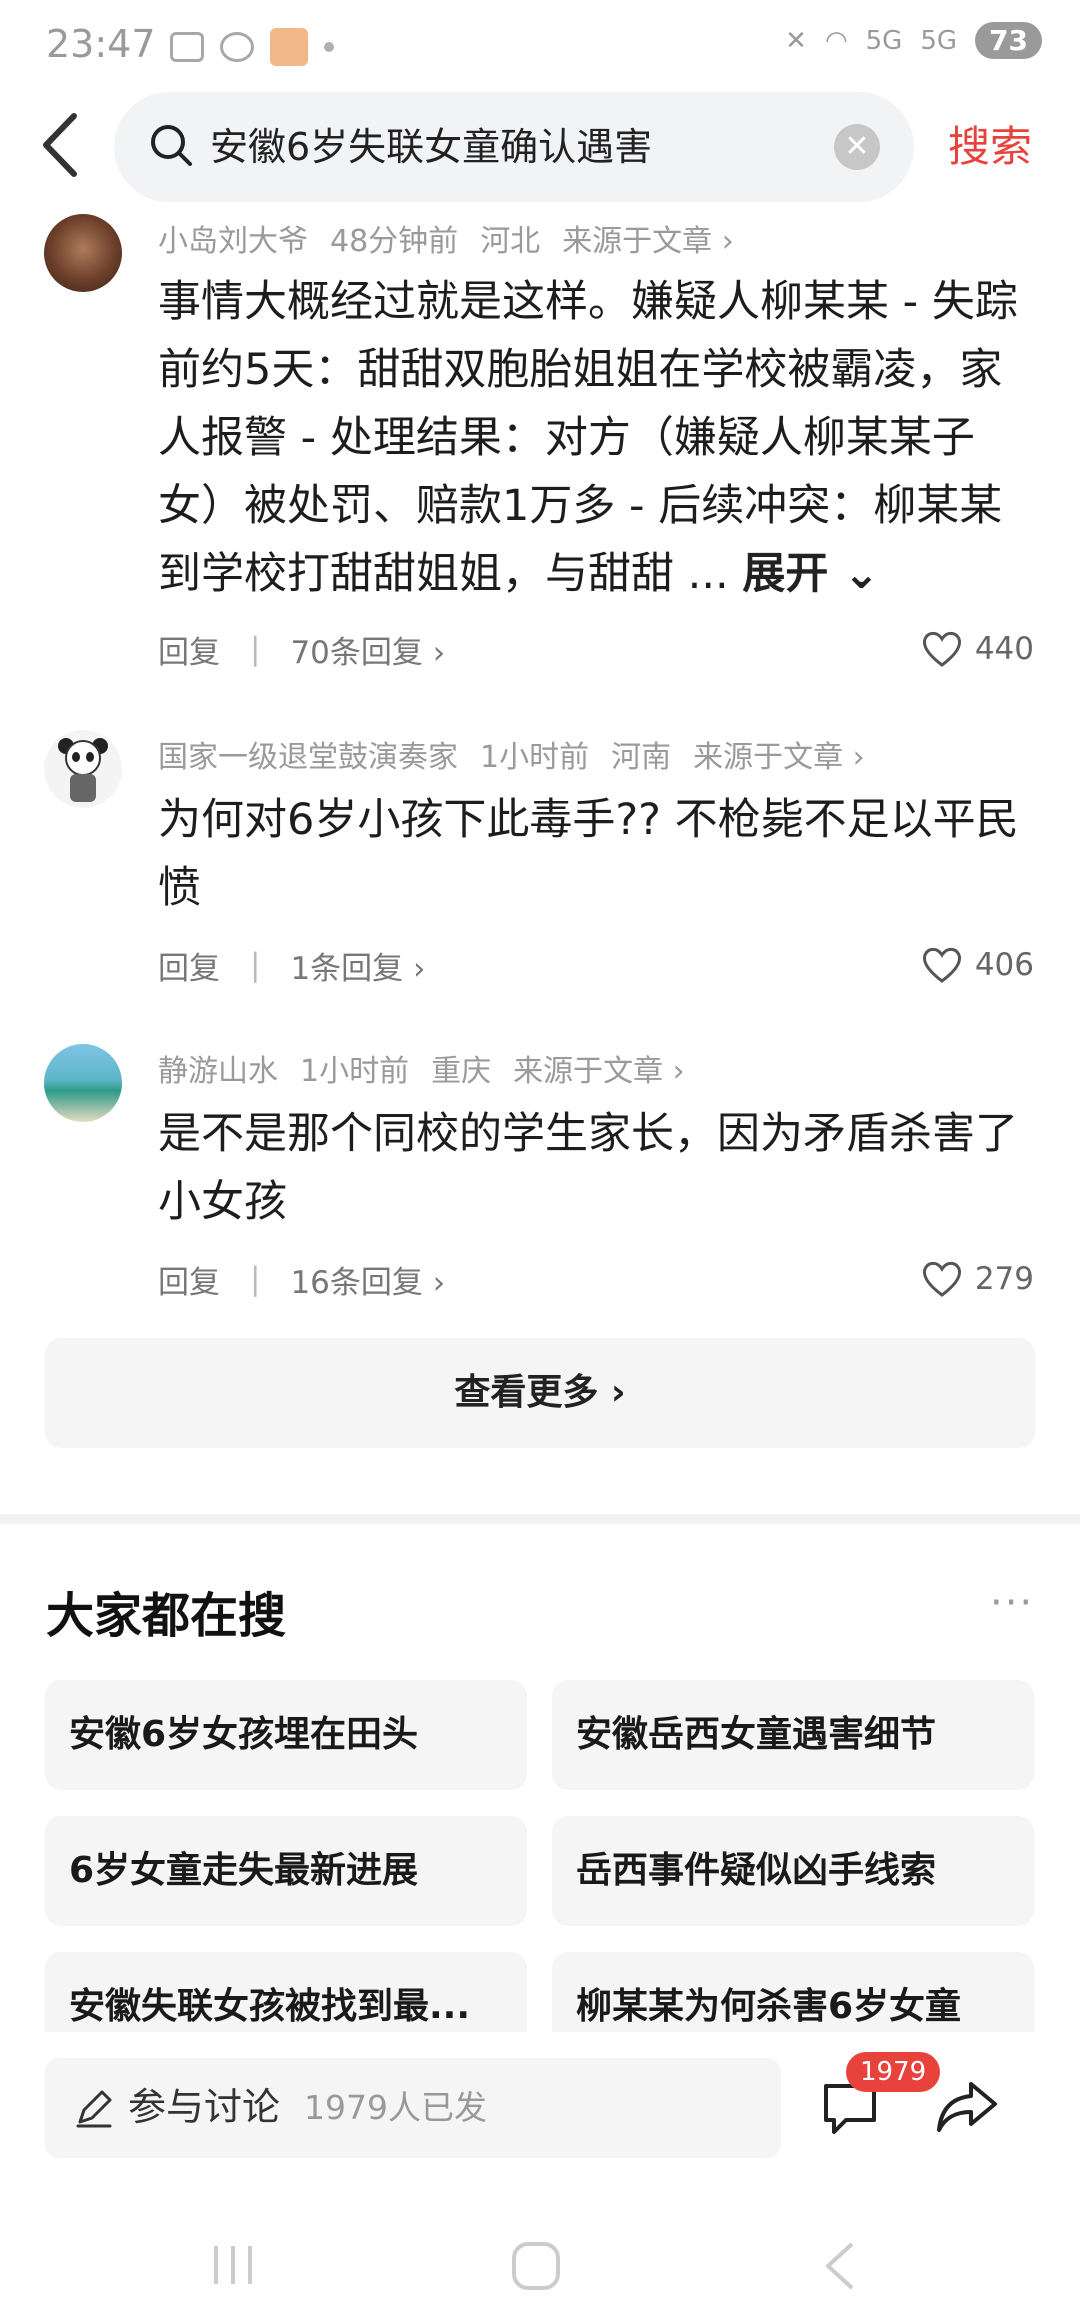  Describe the element at coordinates (939, 40) in the screenshot. I see `signal-2-icon: 5G` at that location.